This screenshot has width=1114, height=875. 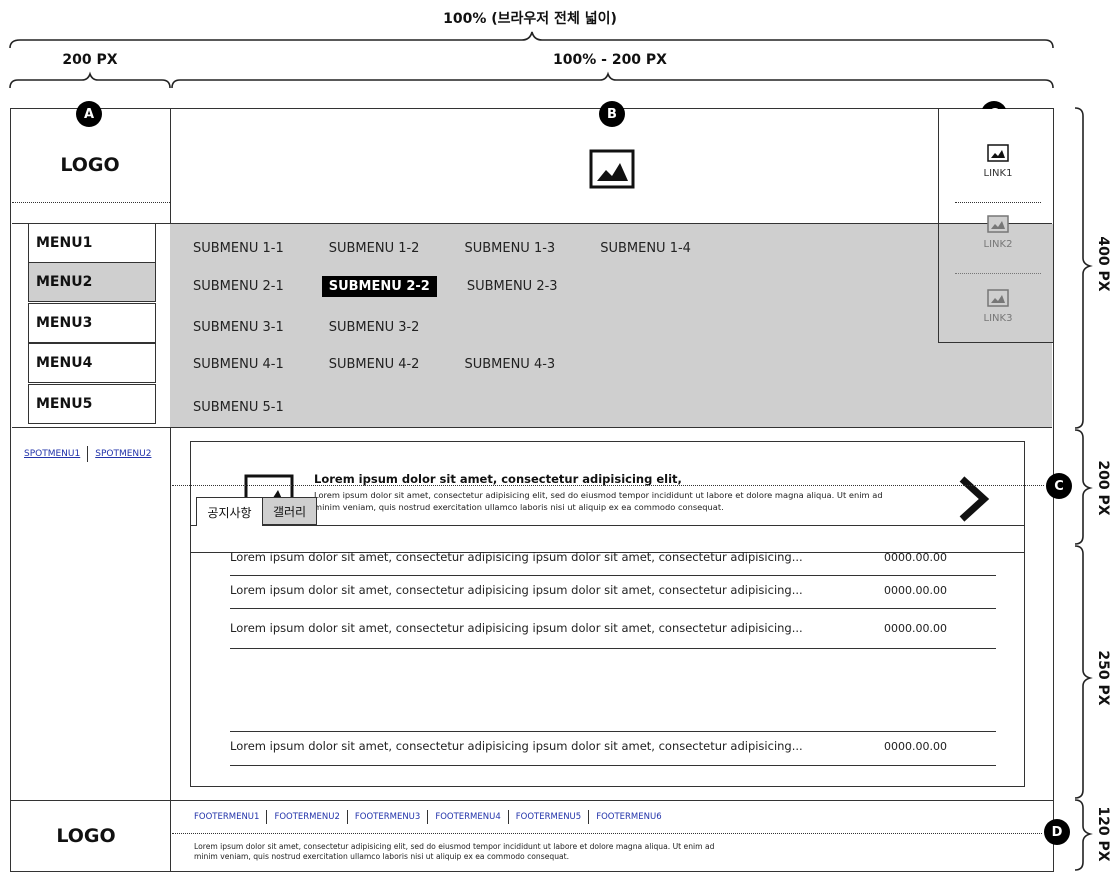 I want to click on submenu-1-3: SUBMENU 1-3, so click(x=509, y=248).